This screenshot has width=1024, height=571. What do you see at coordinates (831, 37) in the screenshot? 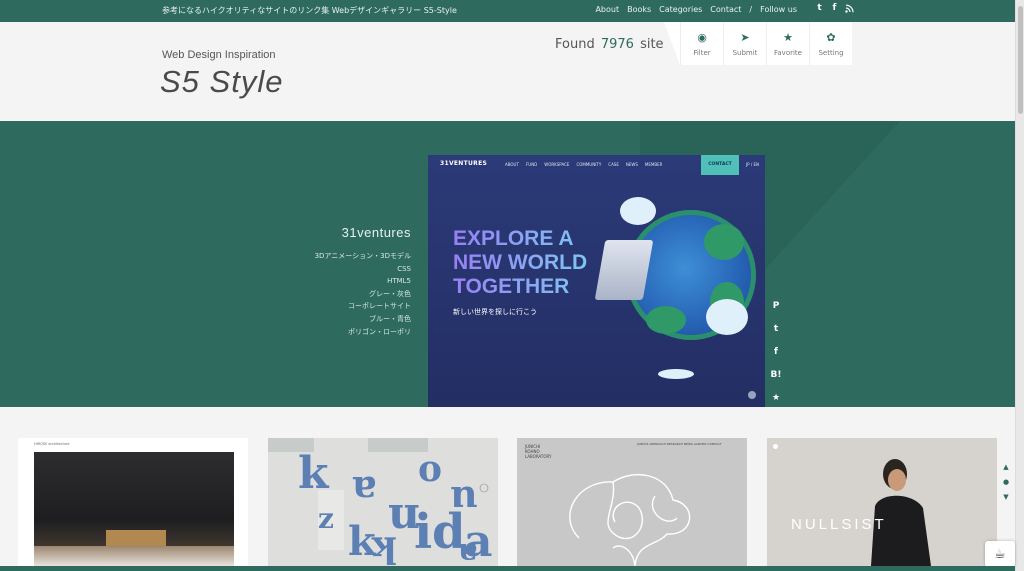
I see `gear-icon: ✿` at bounding box center [831, 37].